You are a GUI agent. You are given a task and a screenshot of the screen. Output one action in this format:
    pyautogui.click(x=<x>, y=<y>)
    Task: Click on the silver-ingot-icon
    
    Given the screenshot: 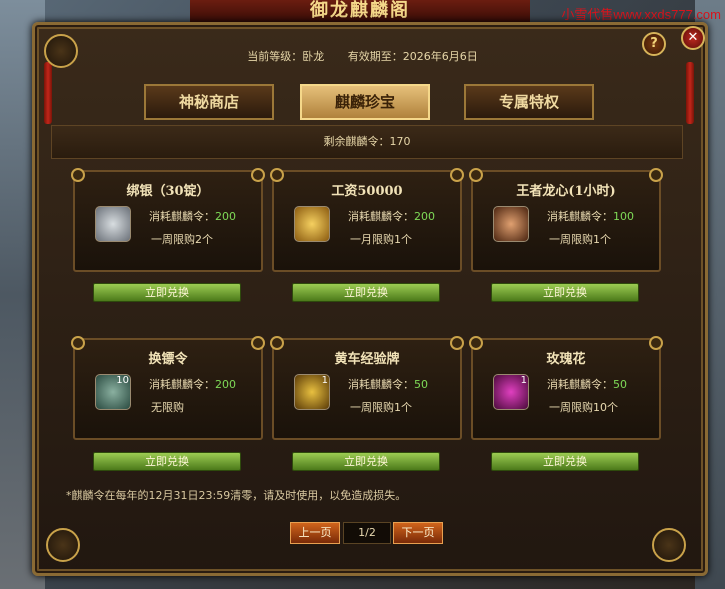 What is the action you would take?
    pyautogui.click(x=113, y=224)
    